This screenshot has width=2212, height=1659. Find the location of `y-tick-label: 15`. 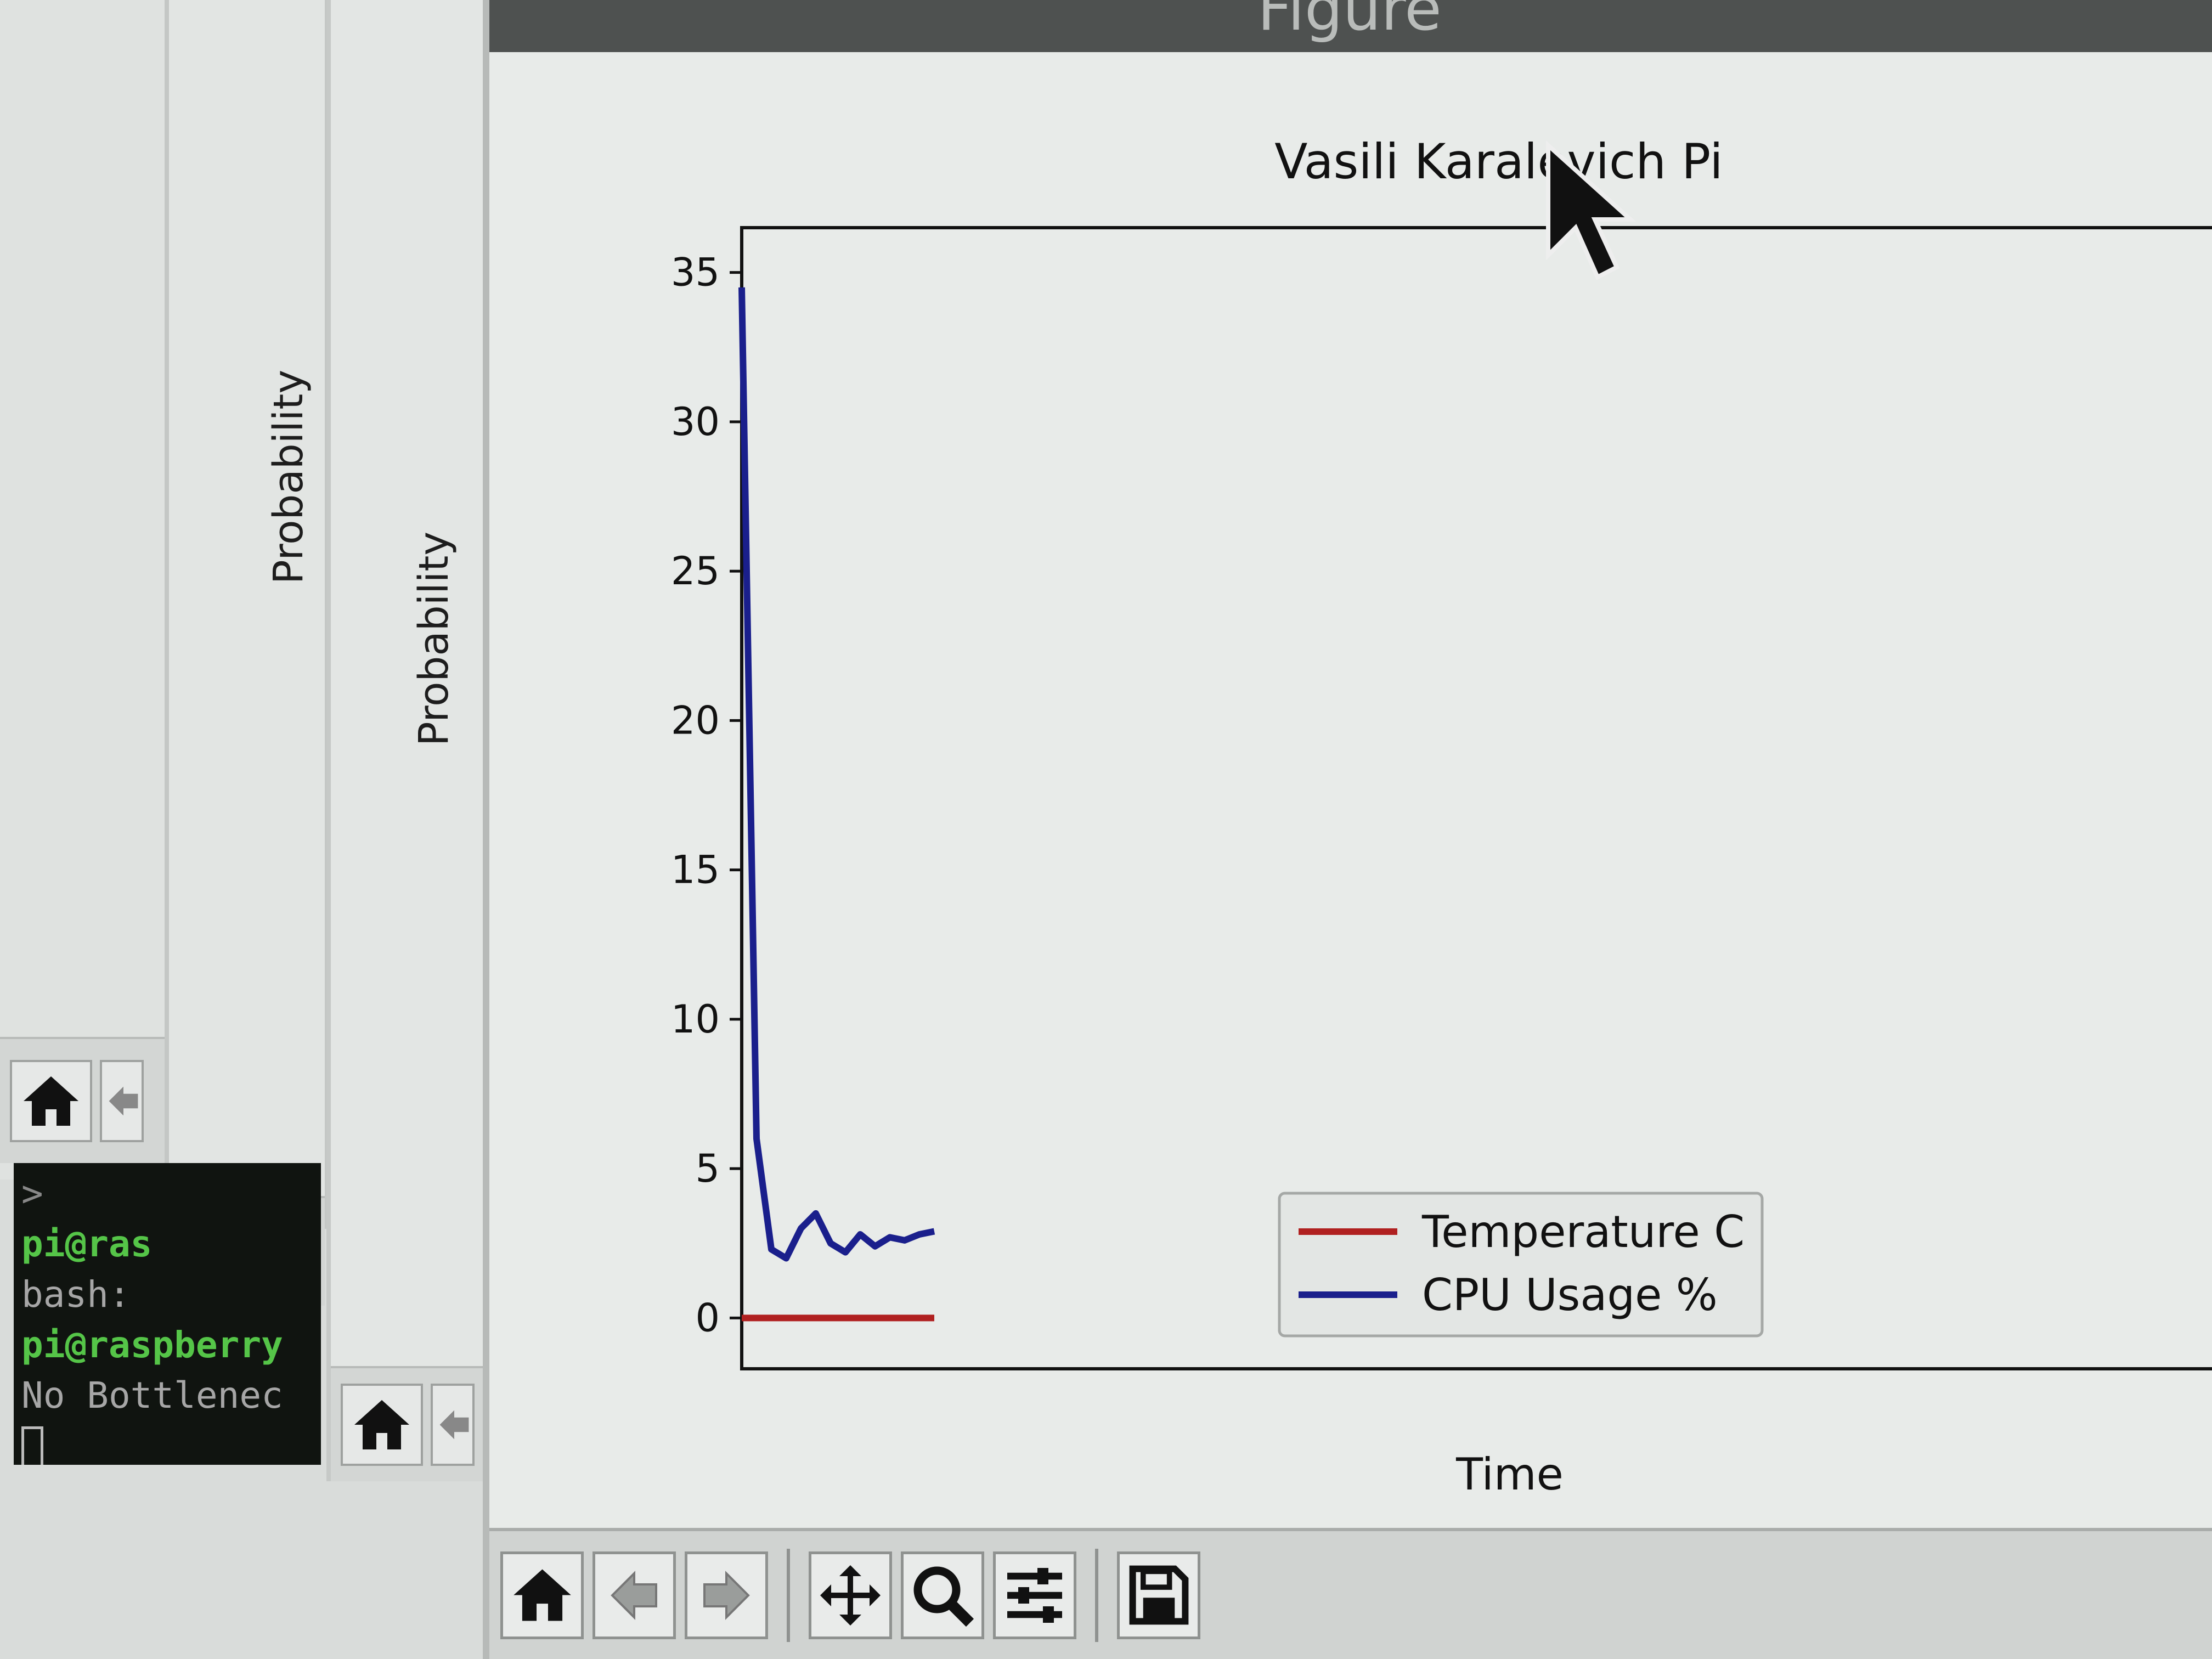

y-tick-label: 15 is located at coordinates (696, 871).